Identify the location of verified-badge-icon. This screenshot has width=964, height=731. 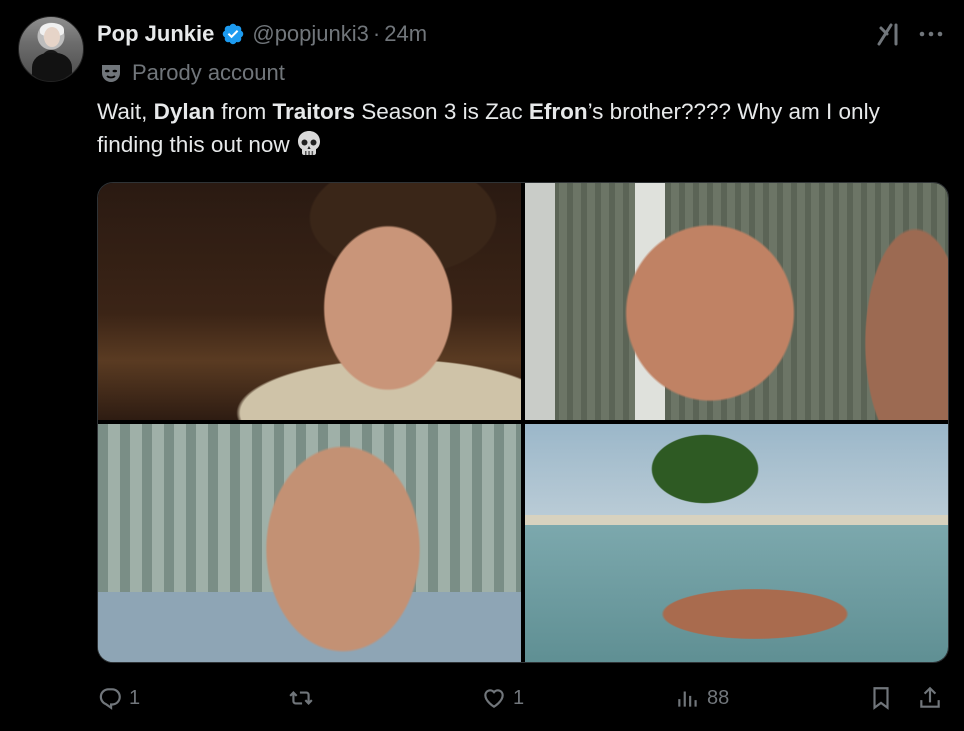
(233, 34).